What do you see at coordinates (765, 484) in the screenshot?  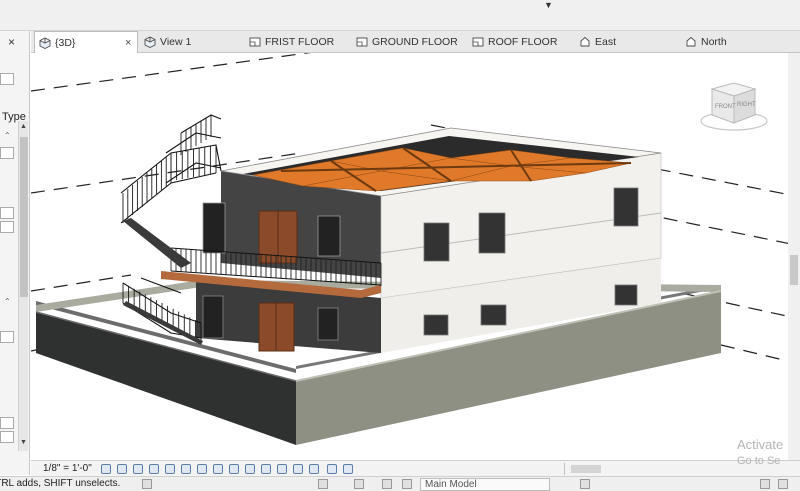 I see `filter-icon` at bounding box center [765, 484].